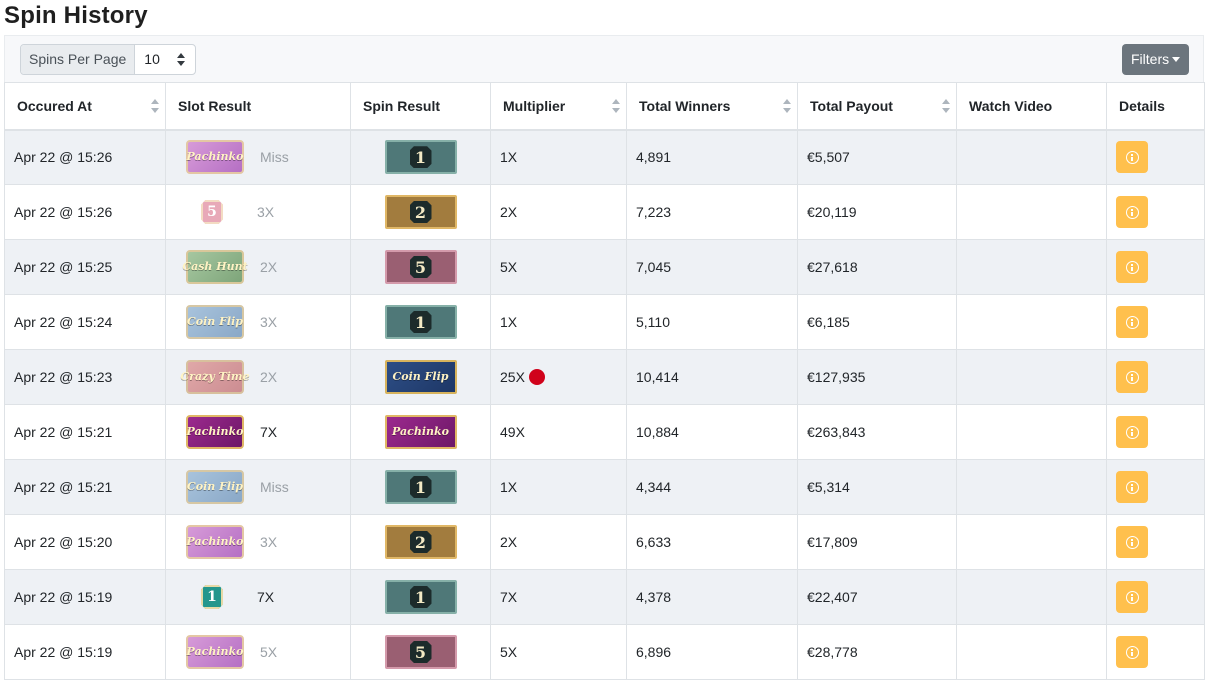 The width and height of the screenshot is (1214, 685). I want to click on cell-occured-at: Apr 22 @ 15:19, so click(85, 597).